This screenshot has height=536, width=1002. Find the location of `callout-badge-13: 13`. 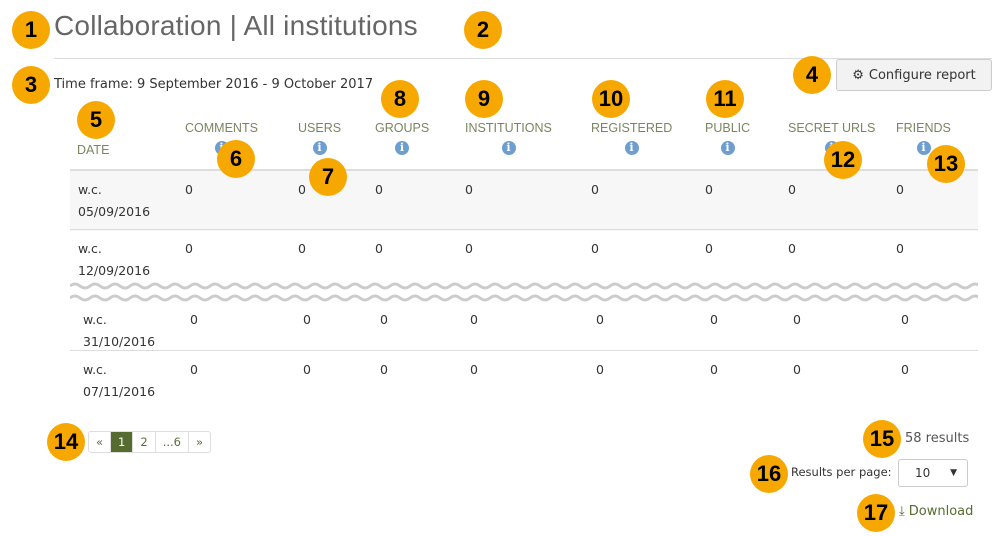

callout-badge-13: 13 is located at coordinates (946, 164).